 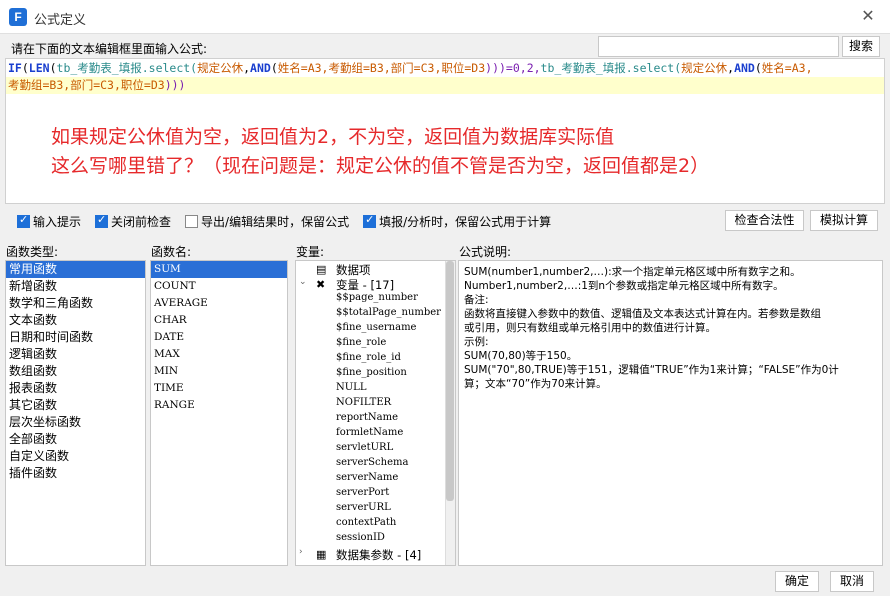 I want to click on search-input, so click(x=718, y=46).